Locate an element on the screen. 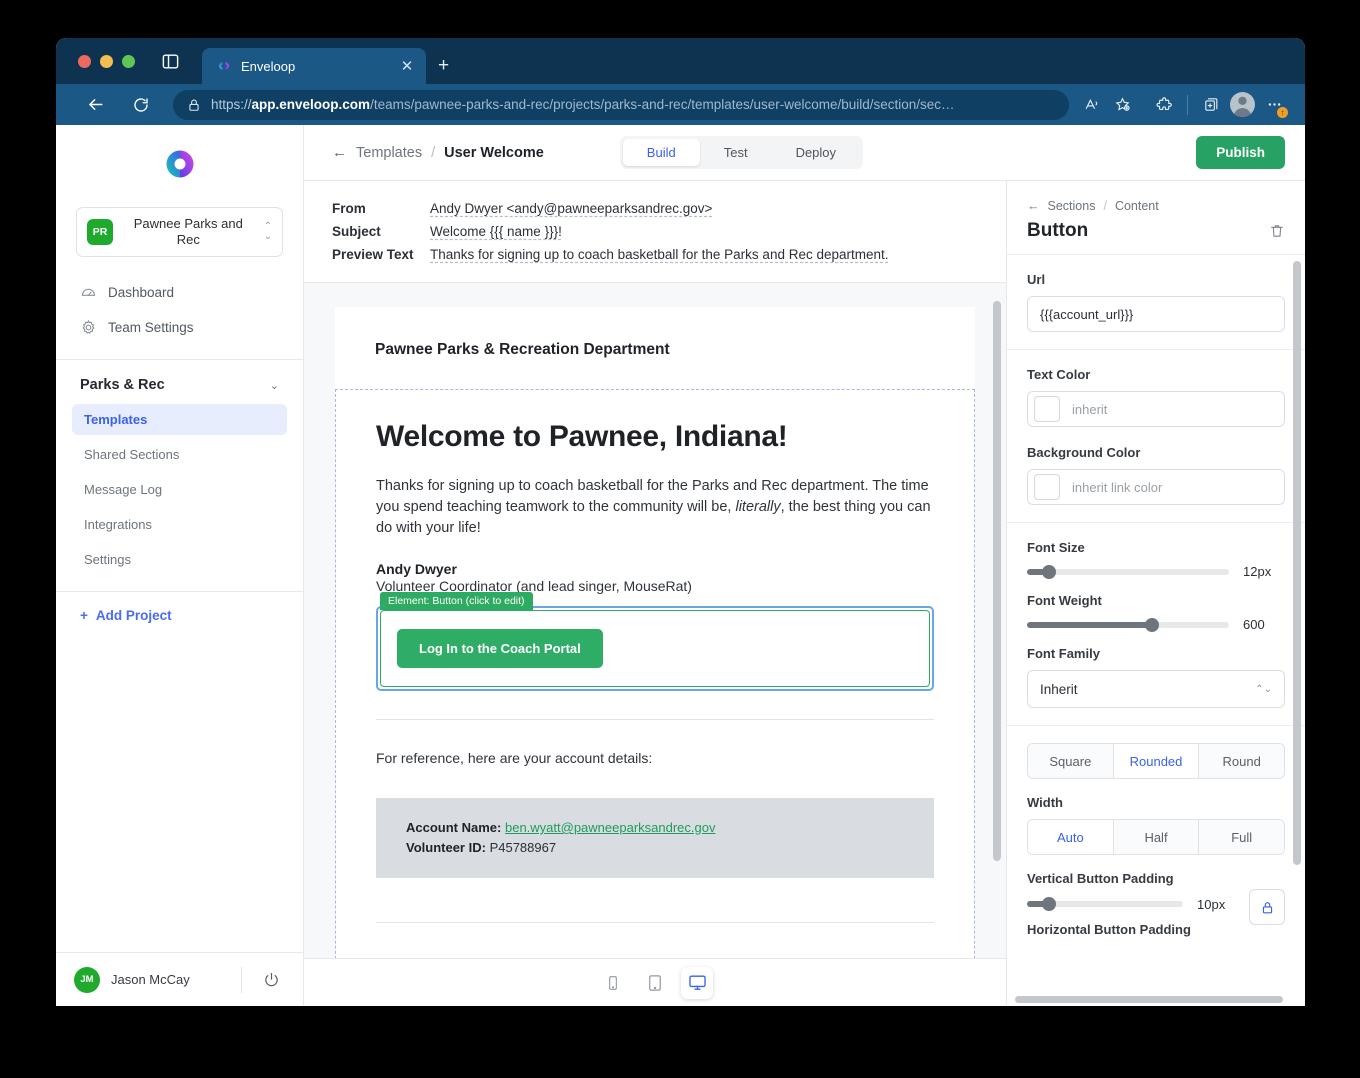  subject-field: Welcome {{{ name }}}! is located at coordinates (496, 231).